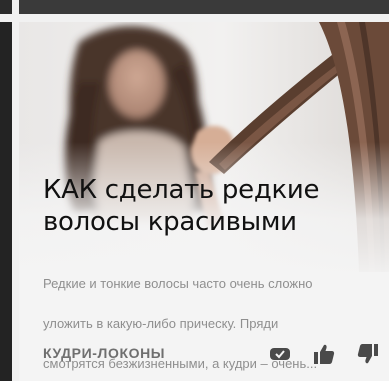 The height and width of the screenshot is (381, 389). Describe the element at coordinates (161, 323) in the screenshot. I see `excerpt-line: уложить в какую-либо прическу. Пряди` at that location.